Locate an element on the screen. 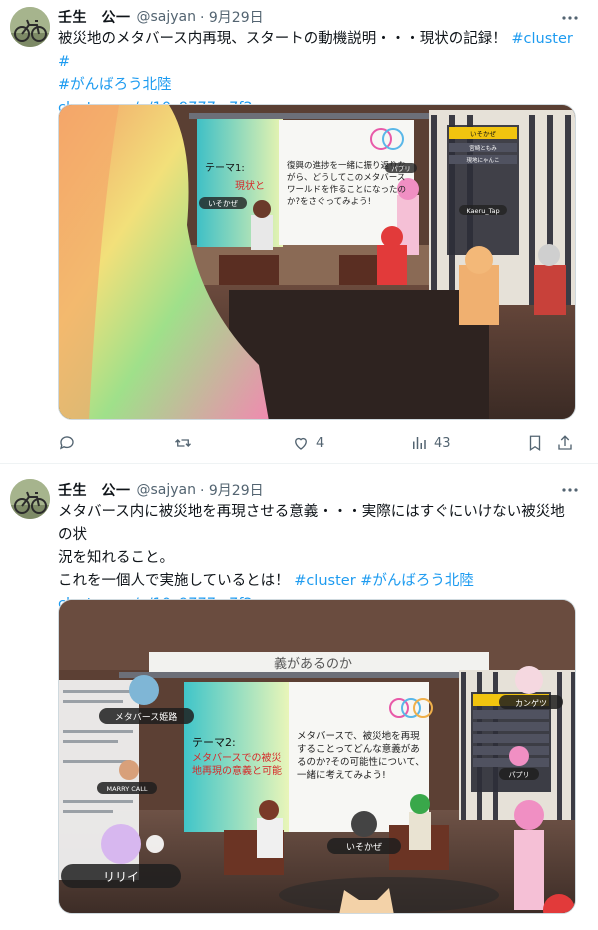 Image resolution: width=598 pixels, height=930 pixels. heart-icon is located at coordinates (301, 443).